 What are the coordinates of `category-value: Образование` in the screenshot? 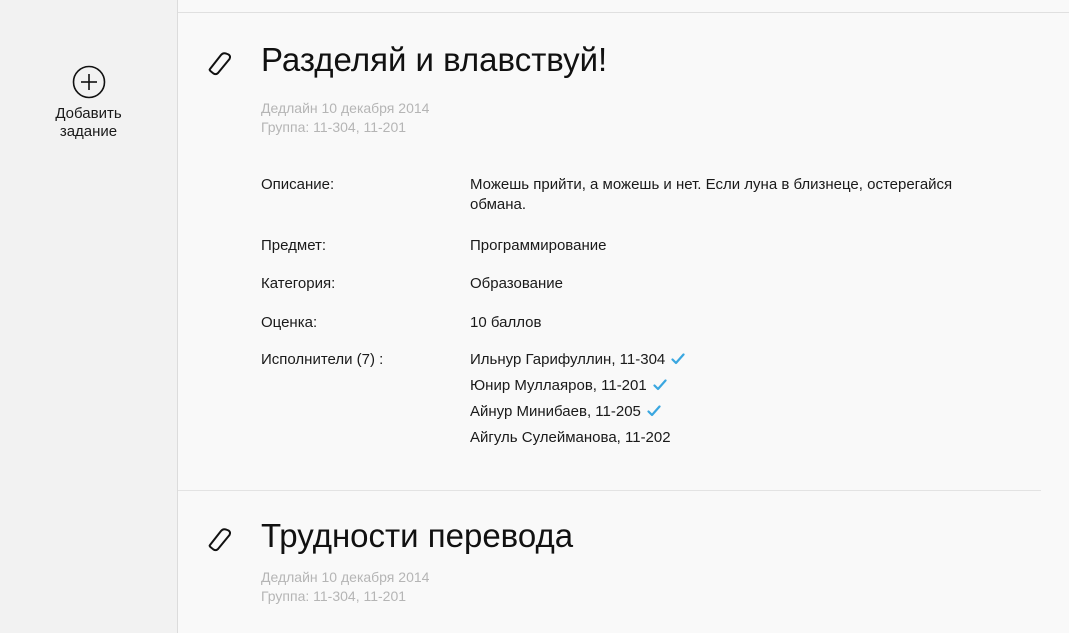 It's located at (516, 283).